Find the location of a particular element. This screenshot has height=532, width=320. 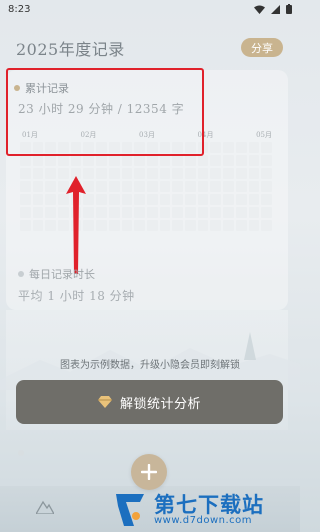

daily-title: 每日记录时长 is located at coordinates (56, 274).